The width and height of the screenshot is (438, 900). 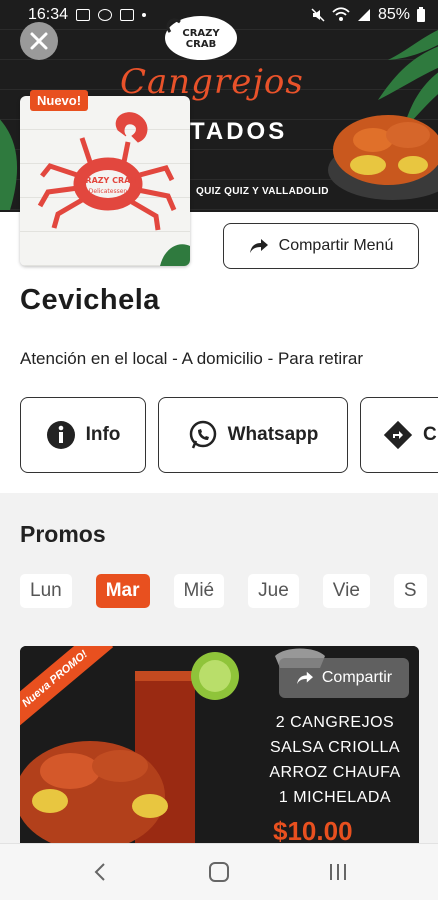 I want to click on status-time: 16:34, so click(x=48, y=14).